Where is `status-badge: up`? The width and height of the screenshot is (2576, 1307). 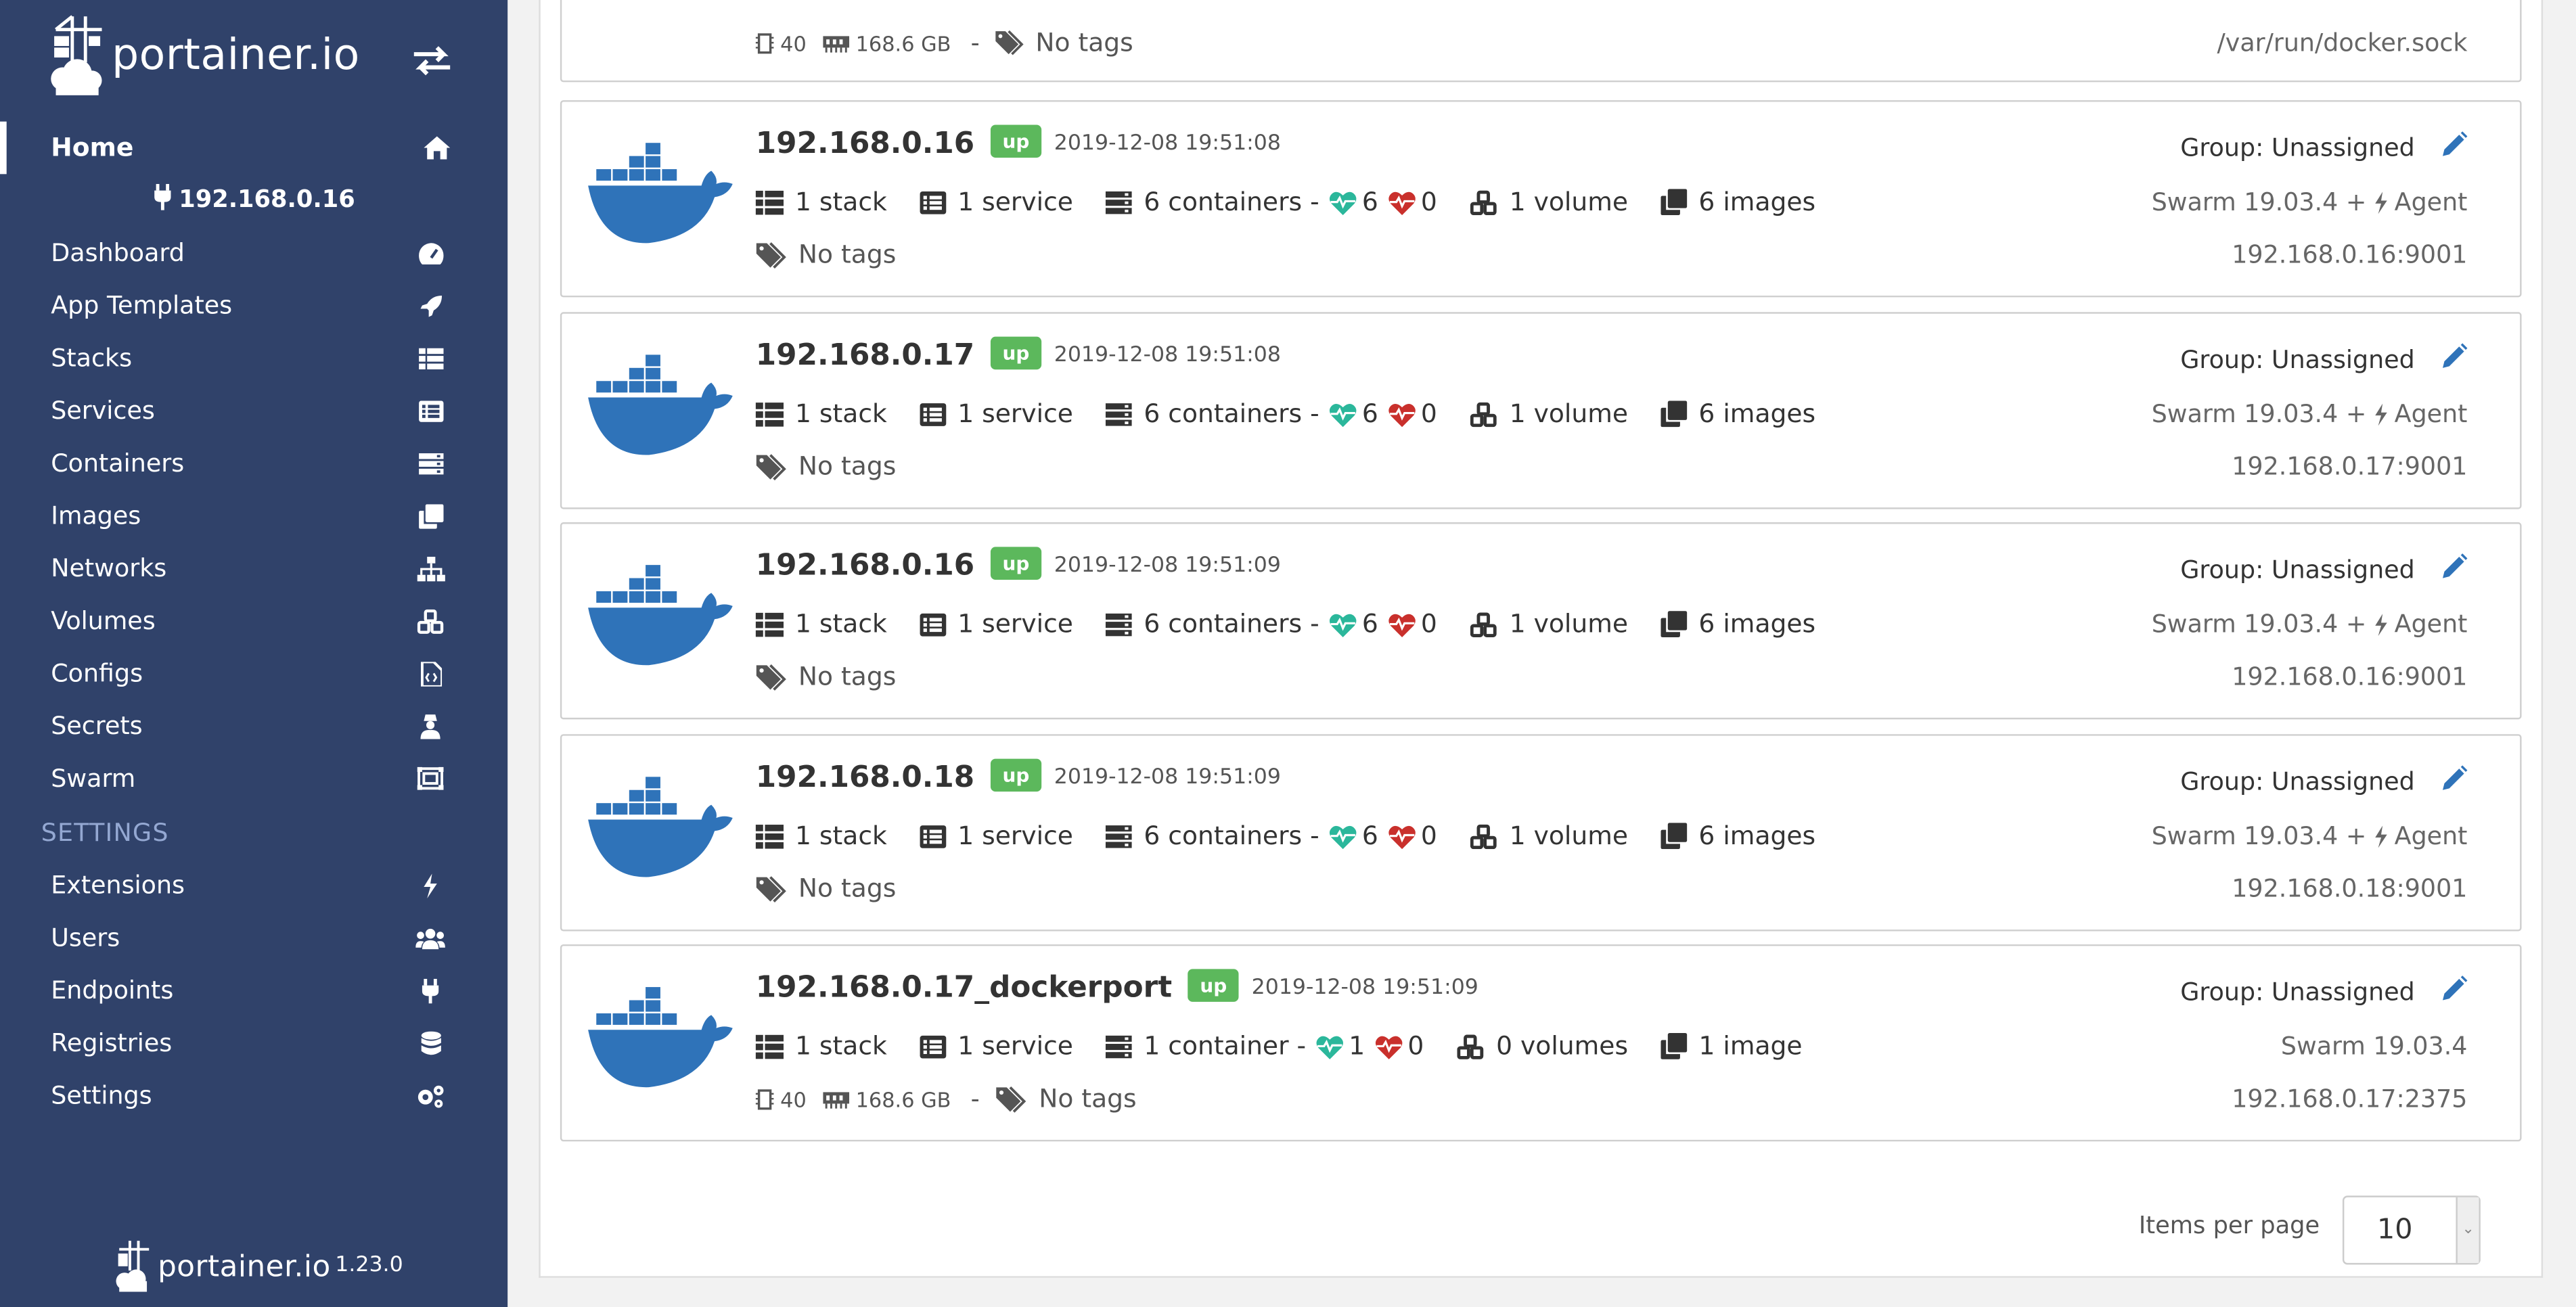
status-badge: up is located at coordinates (1213, 985).